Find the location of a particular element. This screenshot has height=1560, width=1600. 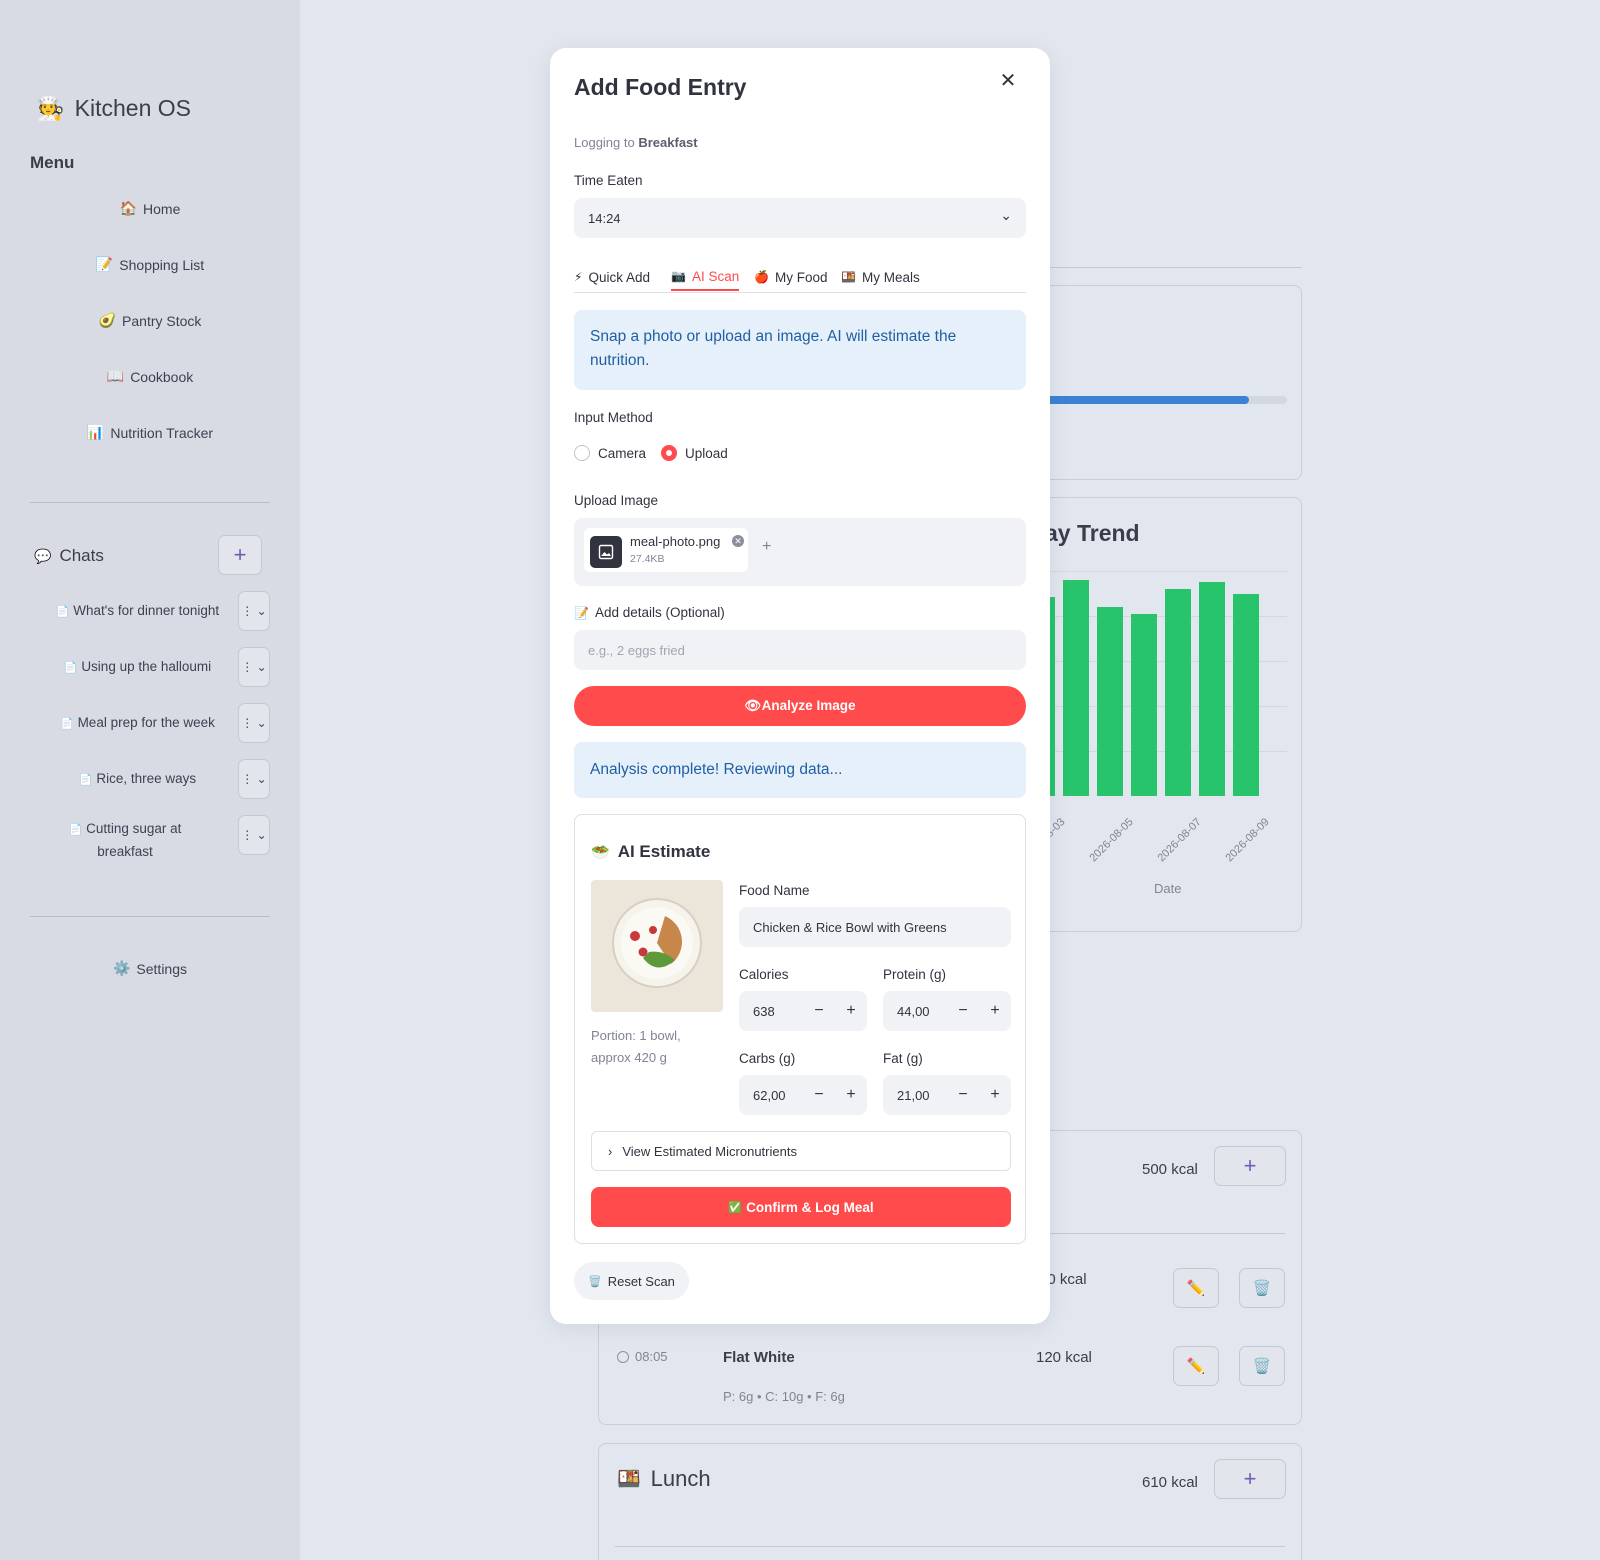

settings-button: ⚙️ Settings is located at coordinates (150, 968).